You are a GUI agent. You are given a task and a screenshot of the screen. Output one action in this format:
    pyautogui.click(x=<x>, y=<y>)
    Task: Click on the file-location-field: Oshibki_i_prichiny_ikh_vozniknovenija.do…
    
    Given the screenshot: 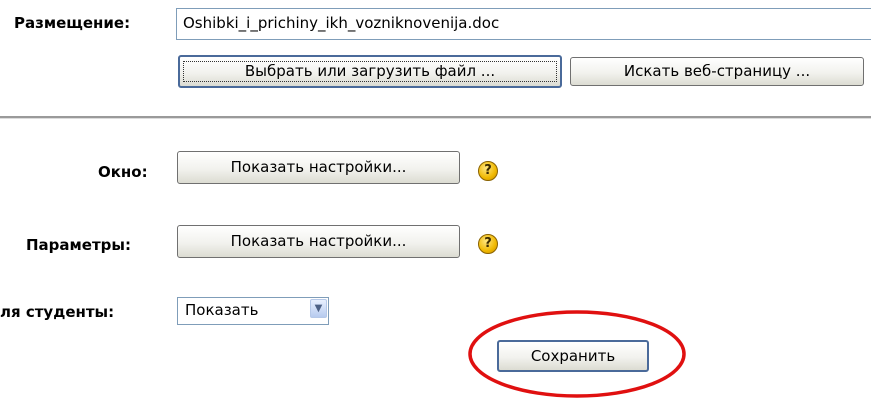 What is the action you would take?
    pyautogui.click(x=523, y=24)
    